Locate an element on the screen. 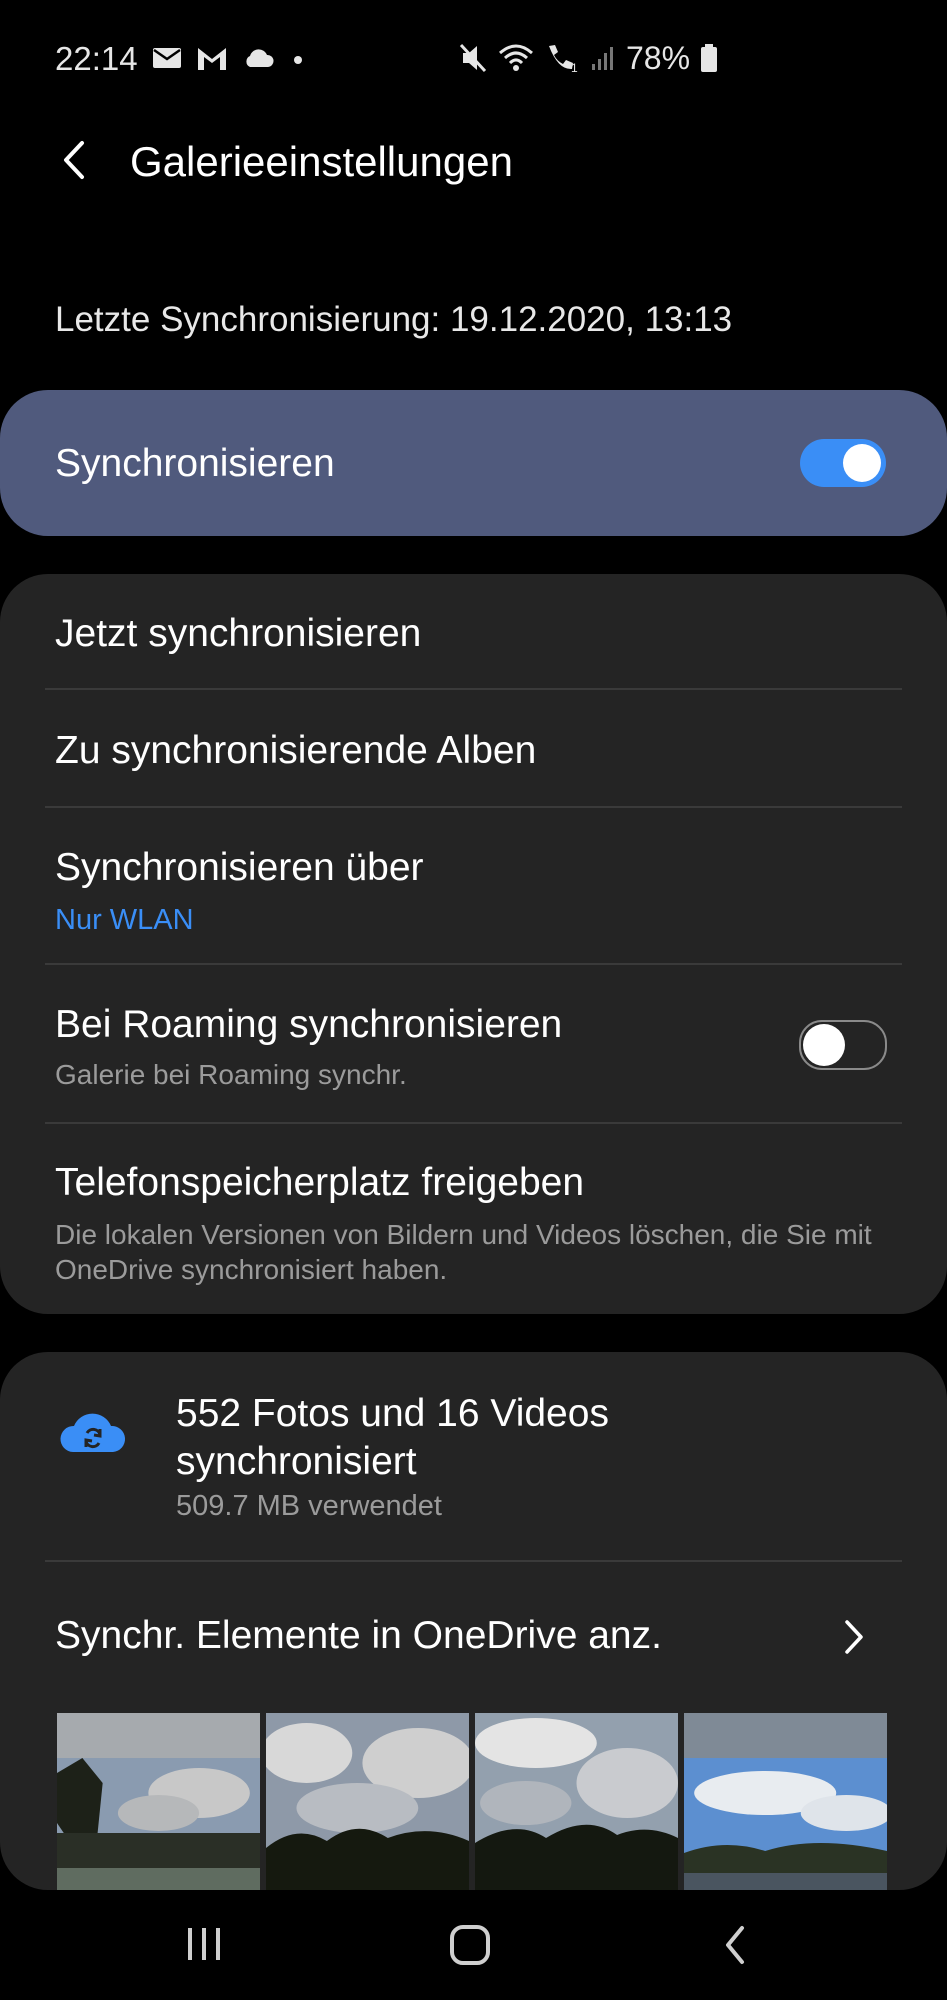 The width and height of the screenshot is (947, 2000). thumbnail-strip is located at coordinates (472, 1801).